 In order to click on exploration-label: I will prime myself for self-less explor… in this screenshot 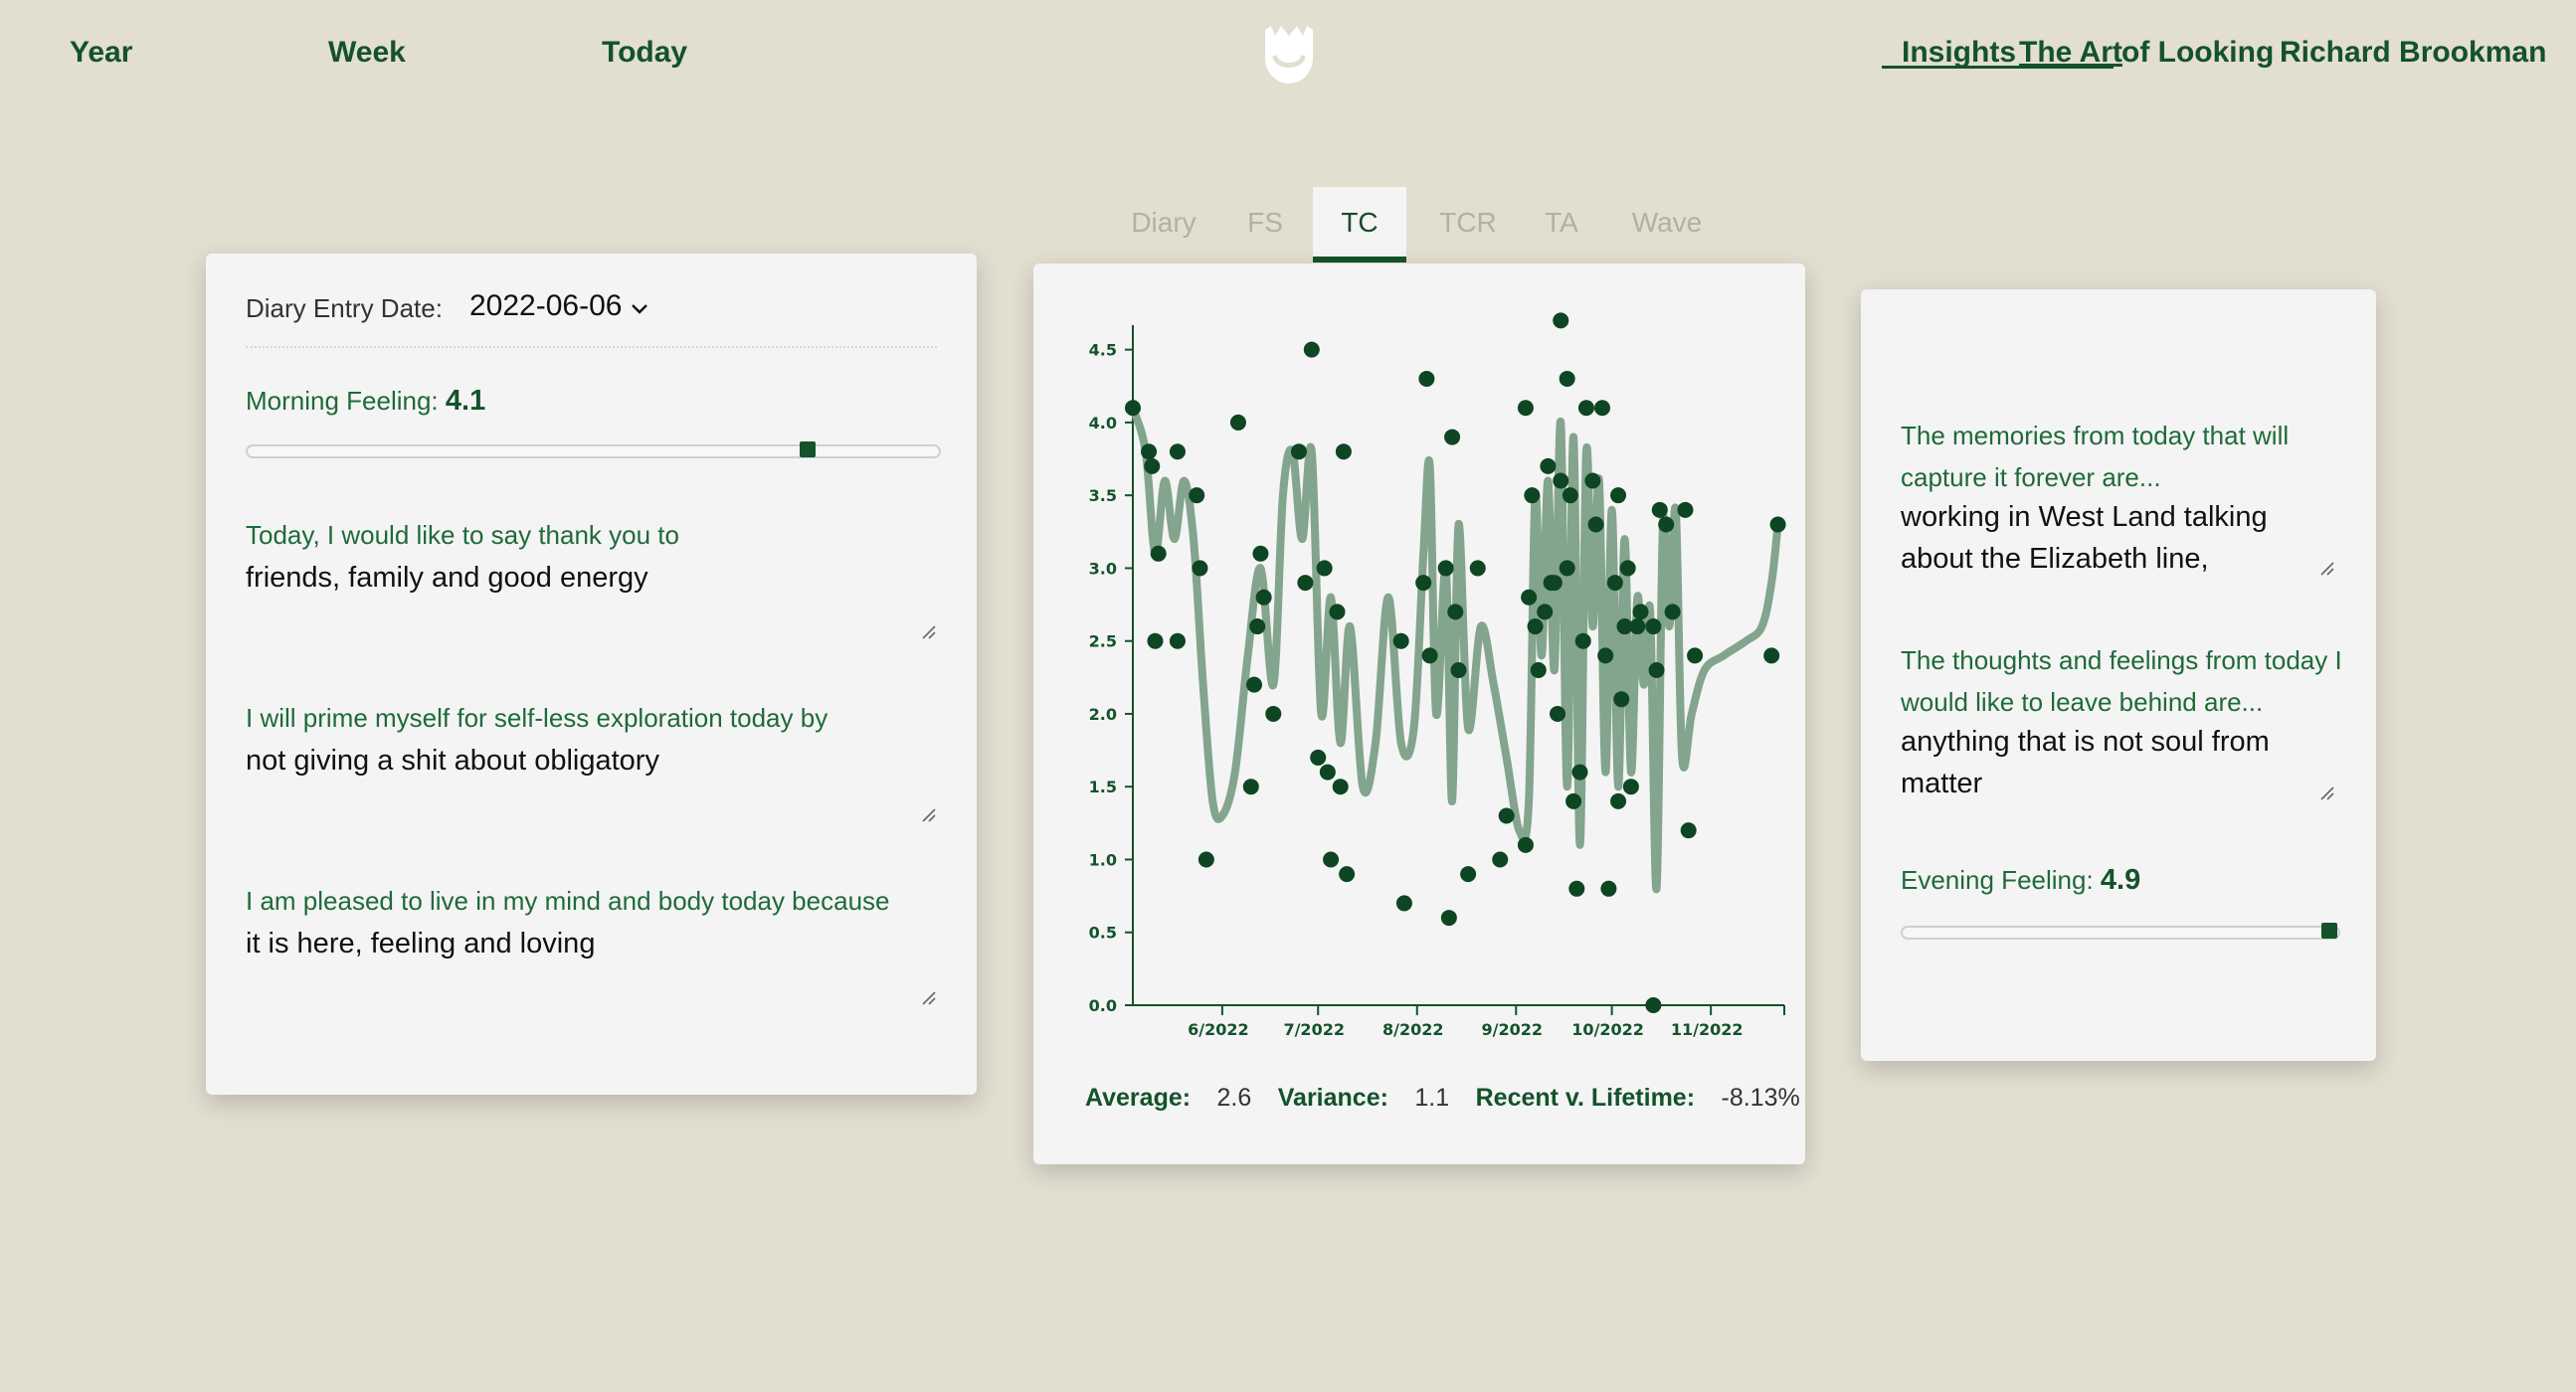, I will do `click(537, 718)`.